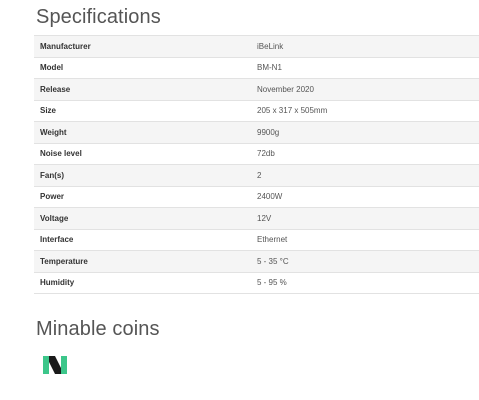 This screenshot has width=479, height=400. What do you see at coordinates (52, 175) in the screenshot?
I see `spec-label: Fan(s)` at bounding box center [52, 175].